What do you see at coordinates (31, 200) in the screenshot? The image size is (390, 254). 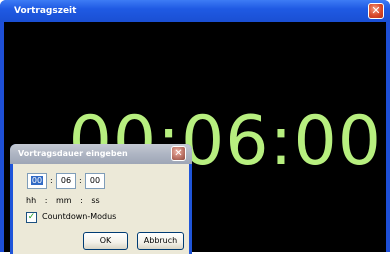 I see `unit-hours-label: hh` at bounding box center [31, 200].